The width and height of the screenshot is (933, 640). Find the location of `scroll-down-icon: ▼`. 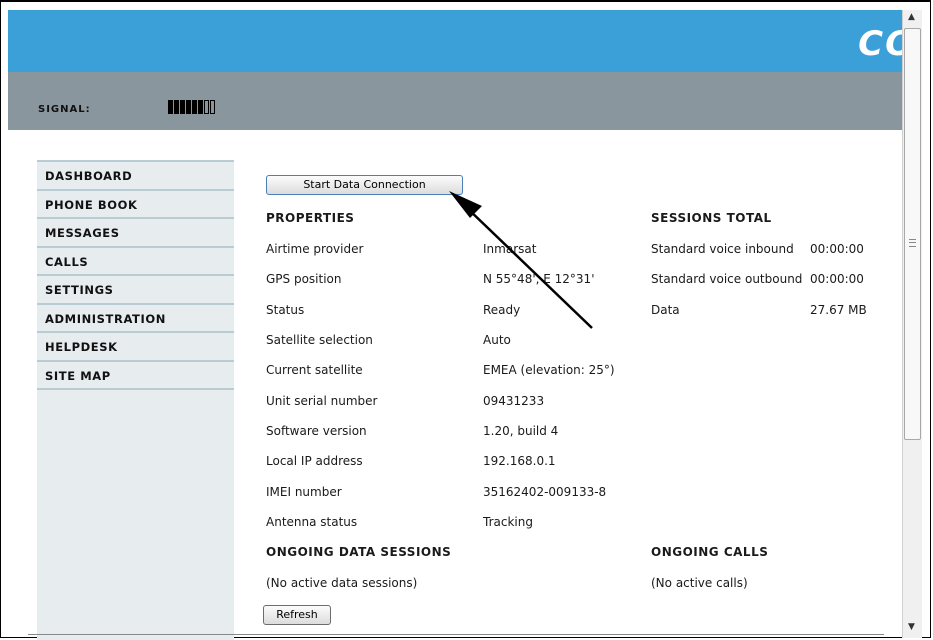

scroll-down-icon: ▼ is located at coordinates (911, 627).